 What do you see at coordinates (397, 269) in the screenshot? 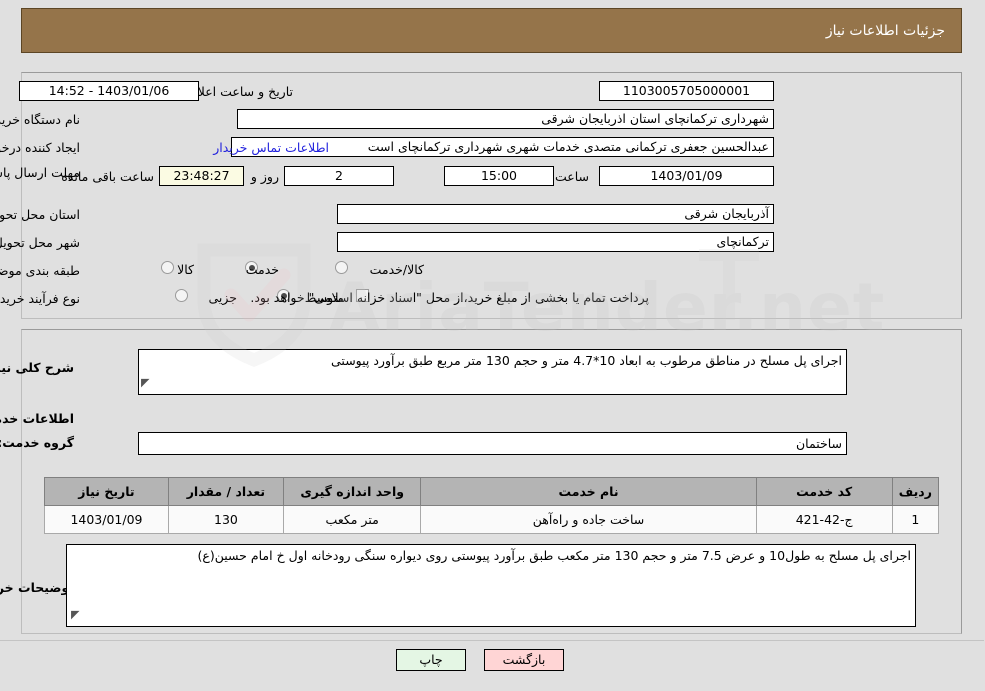
I see `radio-category-kala-khedmat-label: کالا/خدمت` at bounding box center [397, 269].